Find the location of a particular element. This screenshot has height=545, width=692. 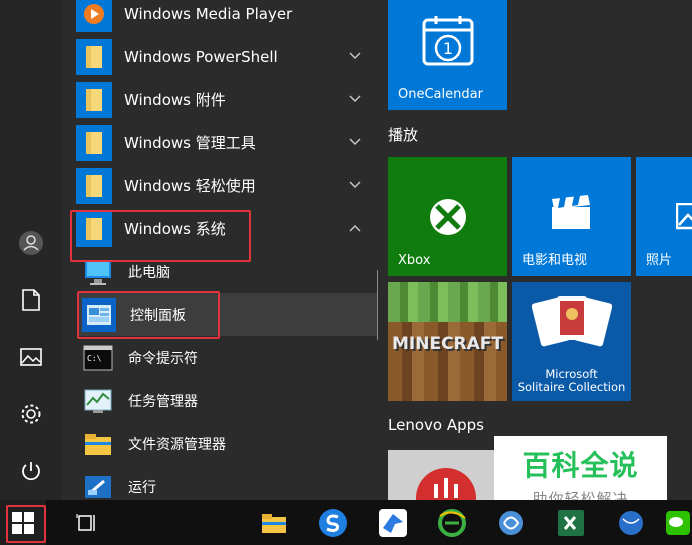

item-label: 命令提示符 is located at coordinates (163, 358).